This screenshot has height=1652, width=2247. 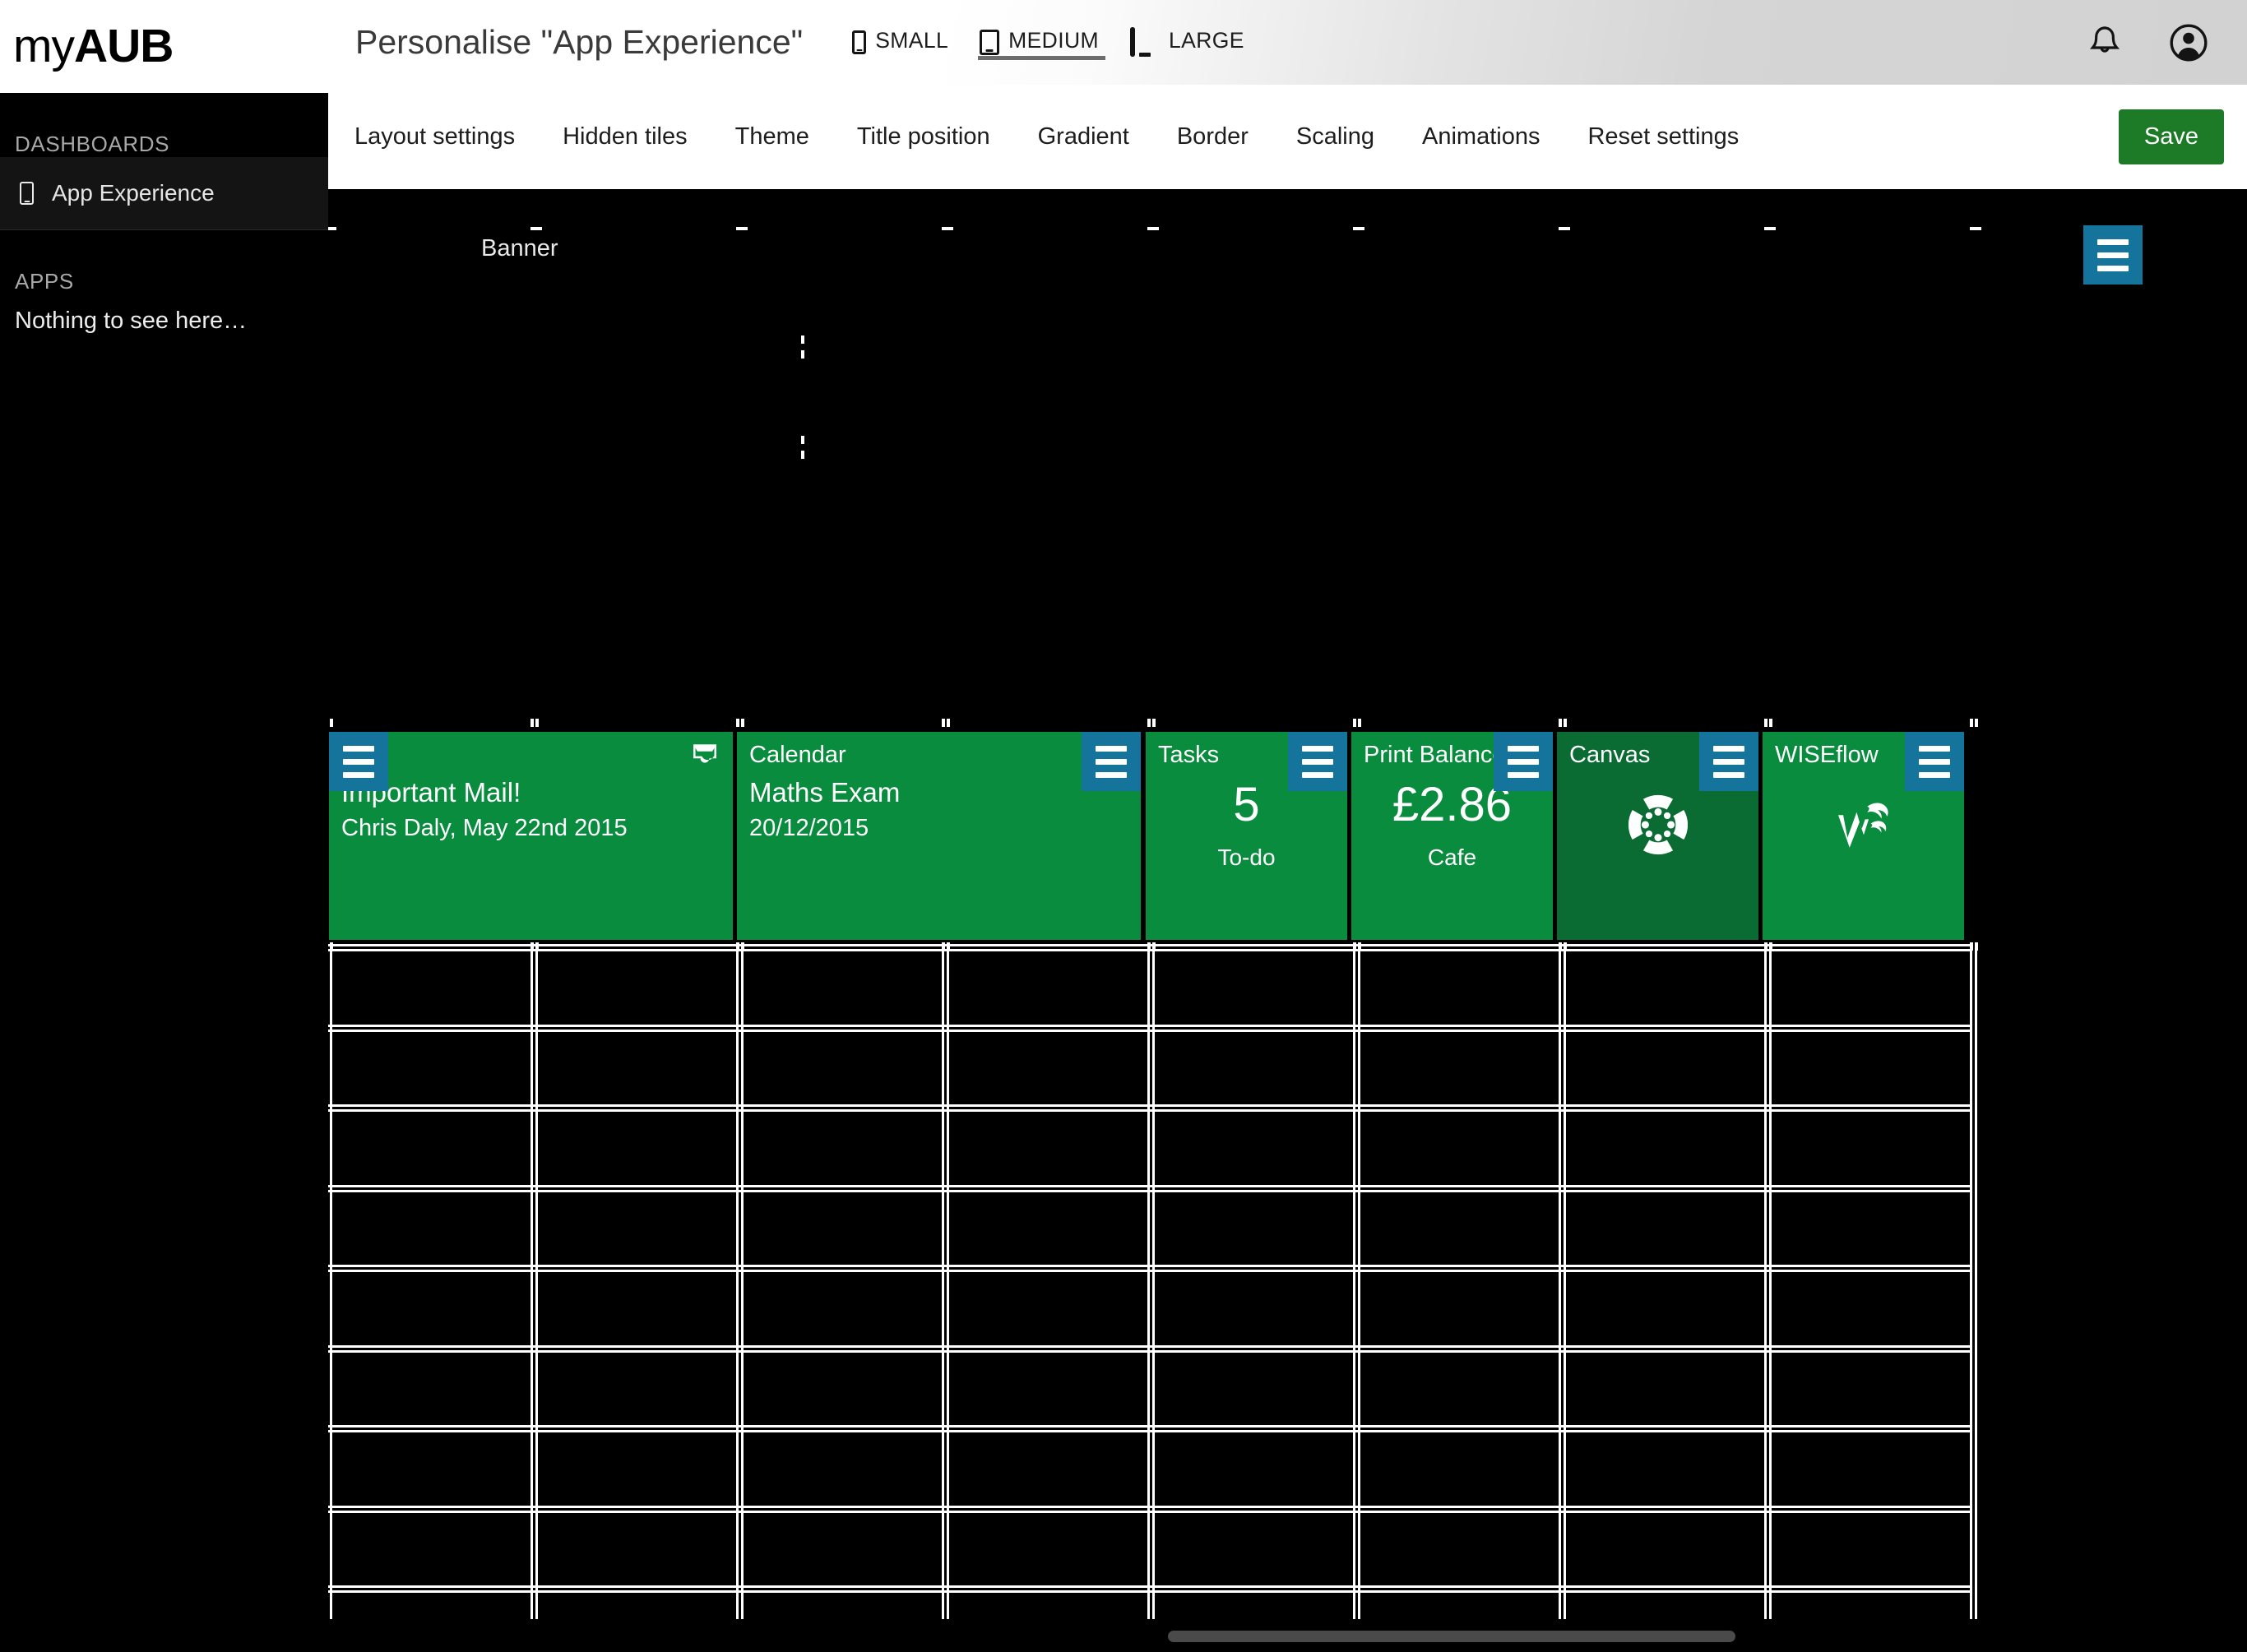 I want to click on nav-item-title-position: Title position, so click(x=923, y=136).